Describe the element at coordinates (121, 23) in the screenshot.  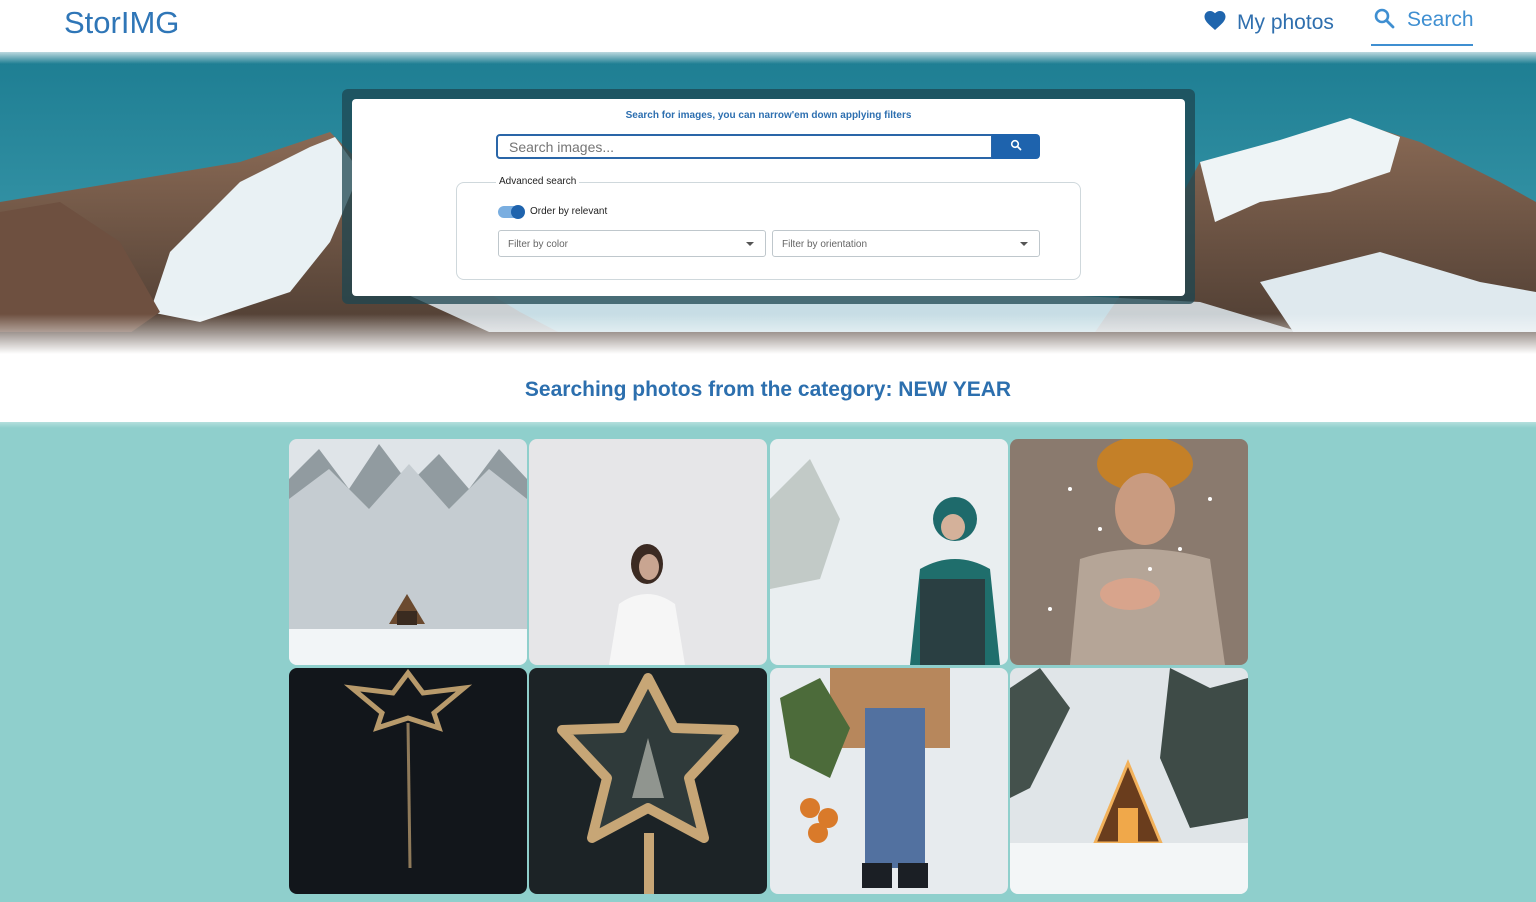
I see `brand-logo: StorIMG` at that location.